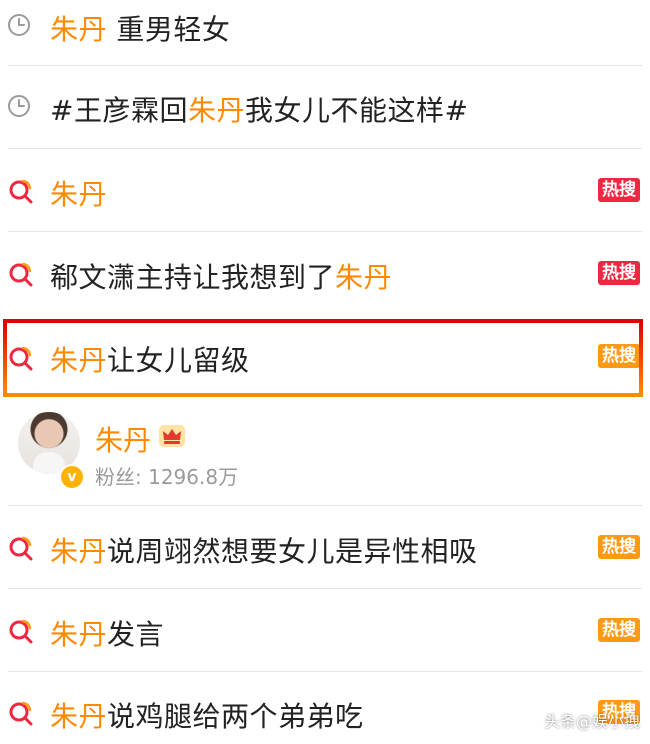 This screenshot has width=650, height=744. What do you see at coordinates (591, 721) in the screenshot?
I see `watermark: 头条@娱小拽` at bounding box center [591, 721].